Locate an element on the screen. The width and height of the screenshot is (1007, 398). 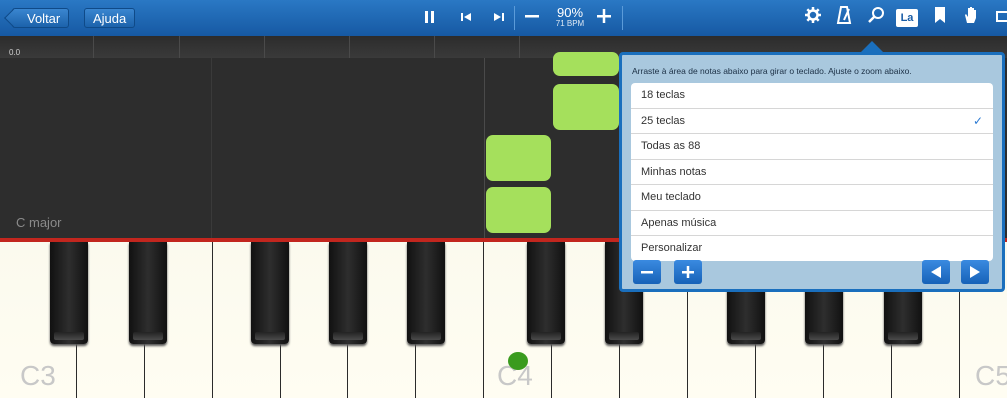
bookmark-icon is located at coordinates (940, 18).